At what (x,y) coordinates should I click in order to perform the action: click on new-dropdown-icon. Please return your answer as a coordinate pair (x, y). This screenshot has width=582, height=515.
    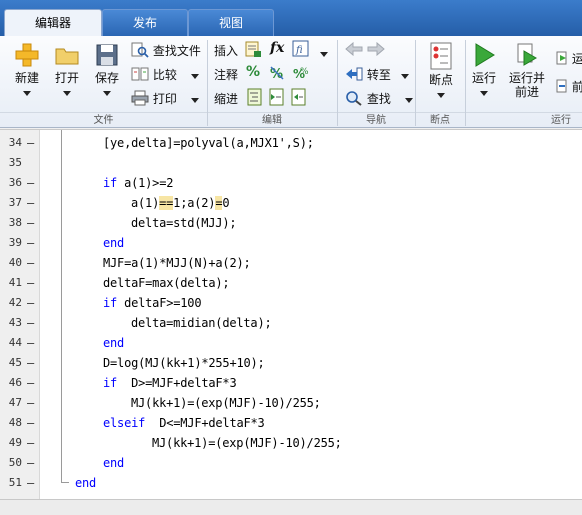
    Looking at the image, I should click on (27, 93).